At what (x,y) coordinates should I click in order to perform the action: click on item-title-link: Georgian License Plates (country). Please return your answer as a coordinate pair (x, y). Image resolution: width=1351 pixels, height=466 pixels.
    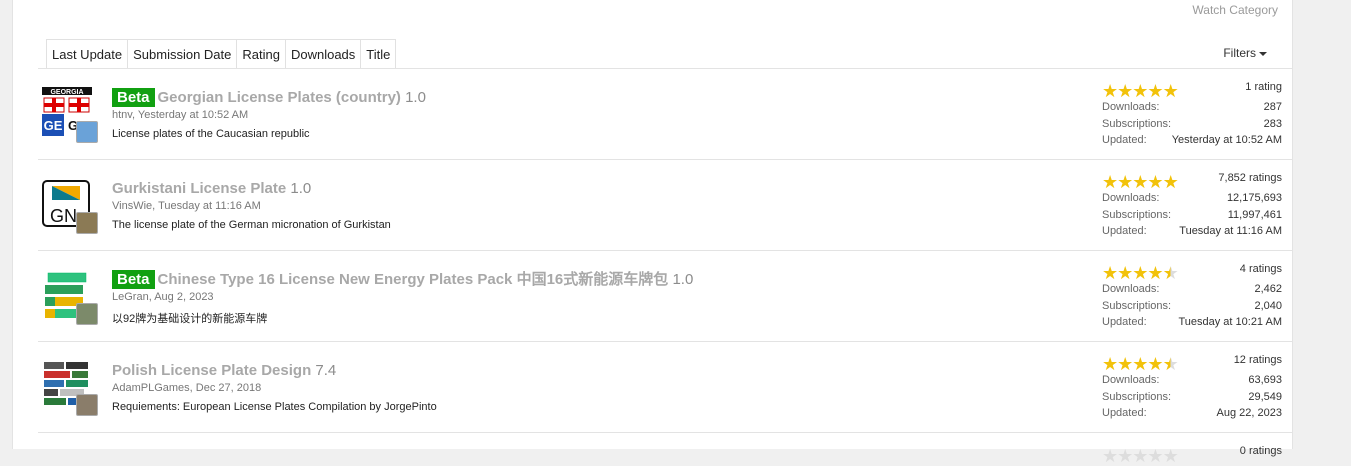
    Looking at the image, I should click on (279, 97).